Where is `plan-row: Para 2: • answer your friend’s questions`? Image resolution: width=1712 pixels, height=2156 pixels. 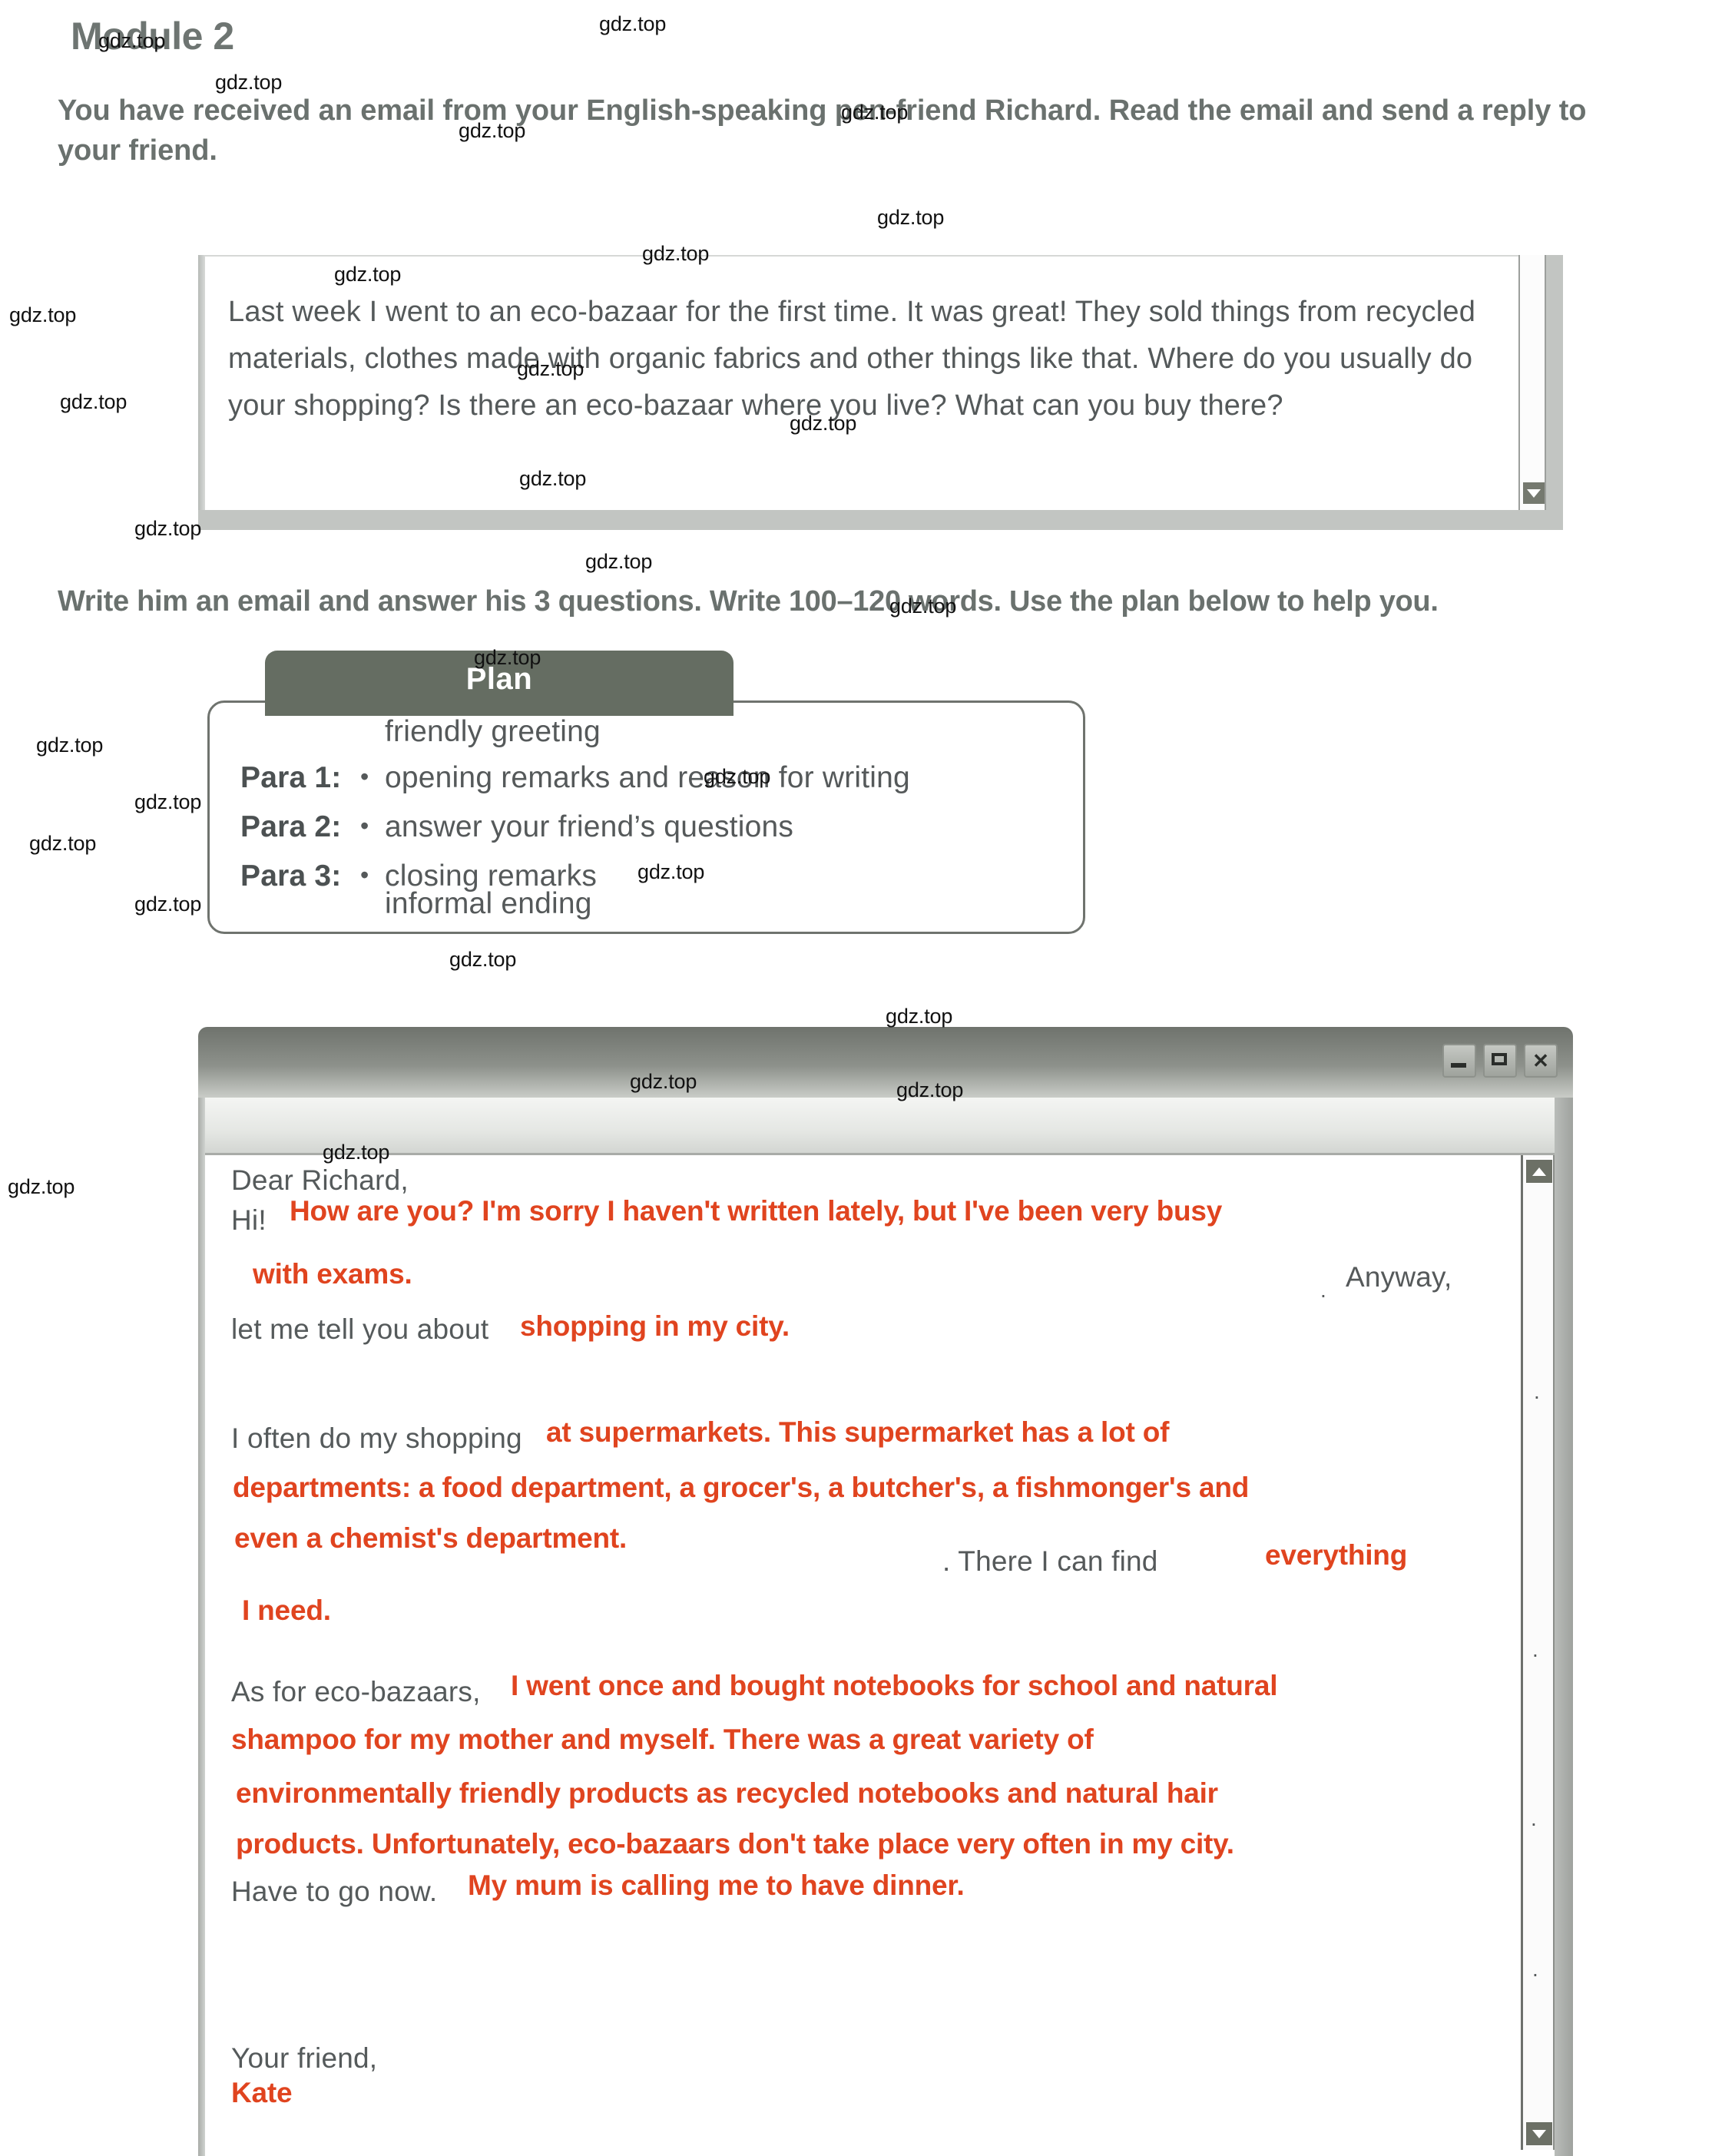
plan-row: Para 2: • answer your friend’s questions is located at coordinates (646, 834).